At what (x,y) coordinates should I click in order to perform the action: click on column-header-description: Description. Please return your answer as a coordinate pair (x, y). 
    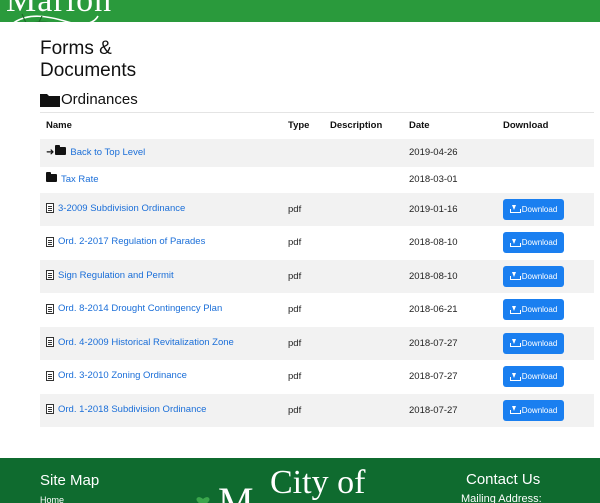
    Looking at the image, I should click on (369, 125).